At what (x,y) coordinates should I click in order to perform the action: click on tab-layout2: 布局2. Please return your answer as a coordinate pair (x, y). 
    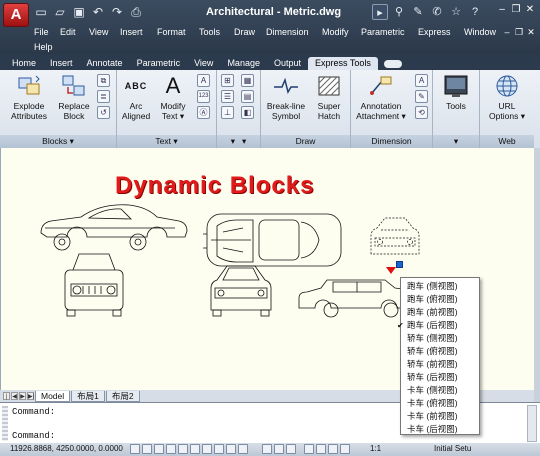
    Looking at the image, I should click on (122, 396).